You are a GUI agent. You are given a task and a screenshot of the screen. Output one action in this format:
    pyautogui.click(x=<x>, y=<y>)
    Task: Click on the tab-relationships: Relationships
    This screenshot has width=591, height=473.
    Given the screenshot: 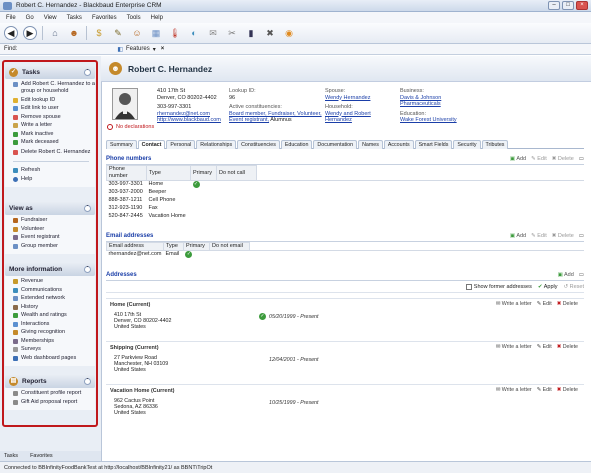 What is the action you would take?
    pyautogui.click(x=216, y=144)
    